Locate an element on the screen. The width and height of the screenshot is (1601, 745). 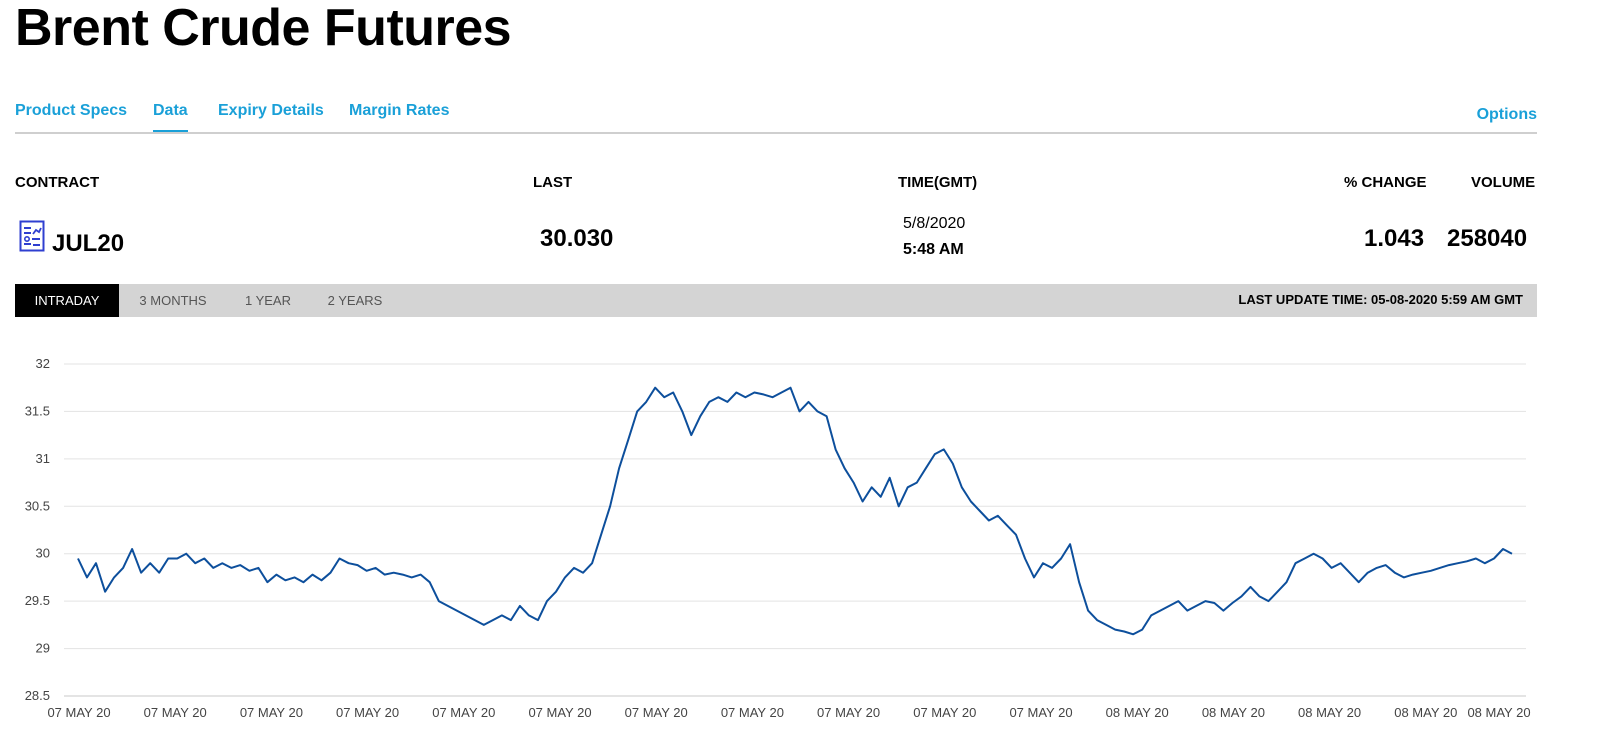
report-icon is located at coordinates (32, 236).